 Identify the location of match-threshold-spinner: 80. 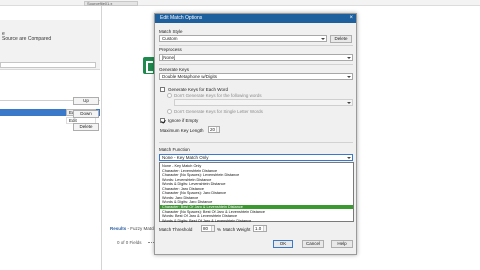
(208, 228).